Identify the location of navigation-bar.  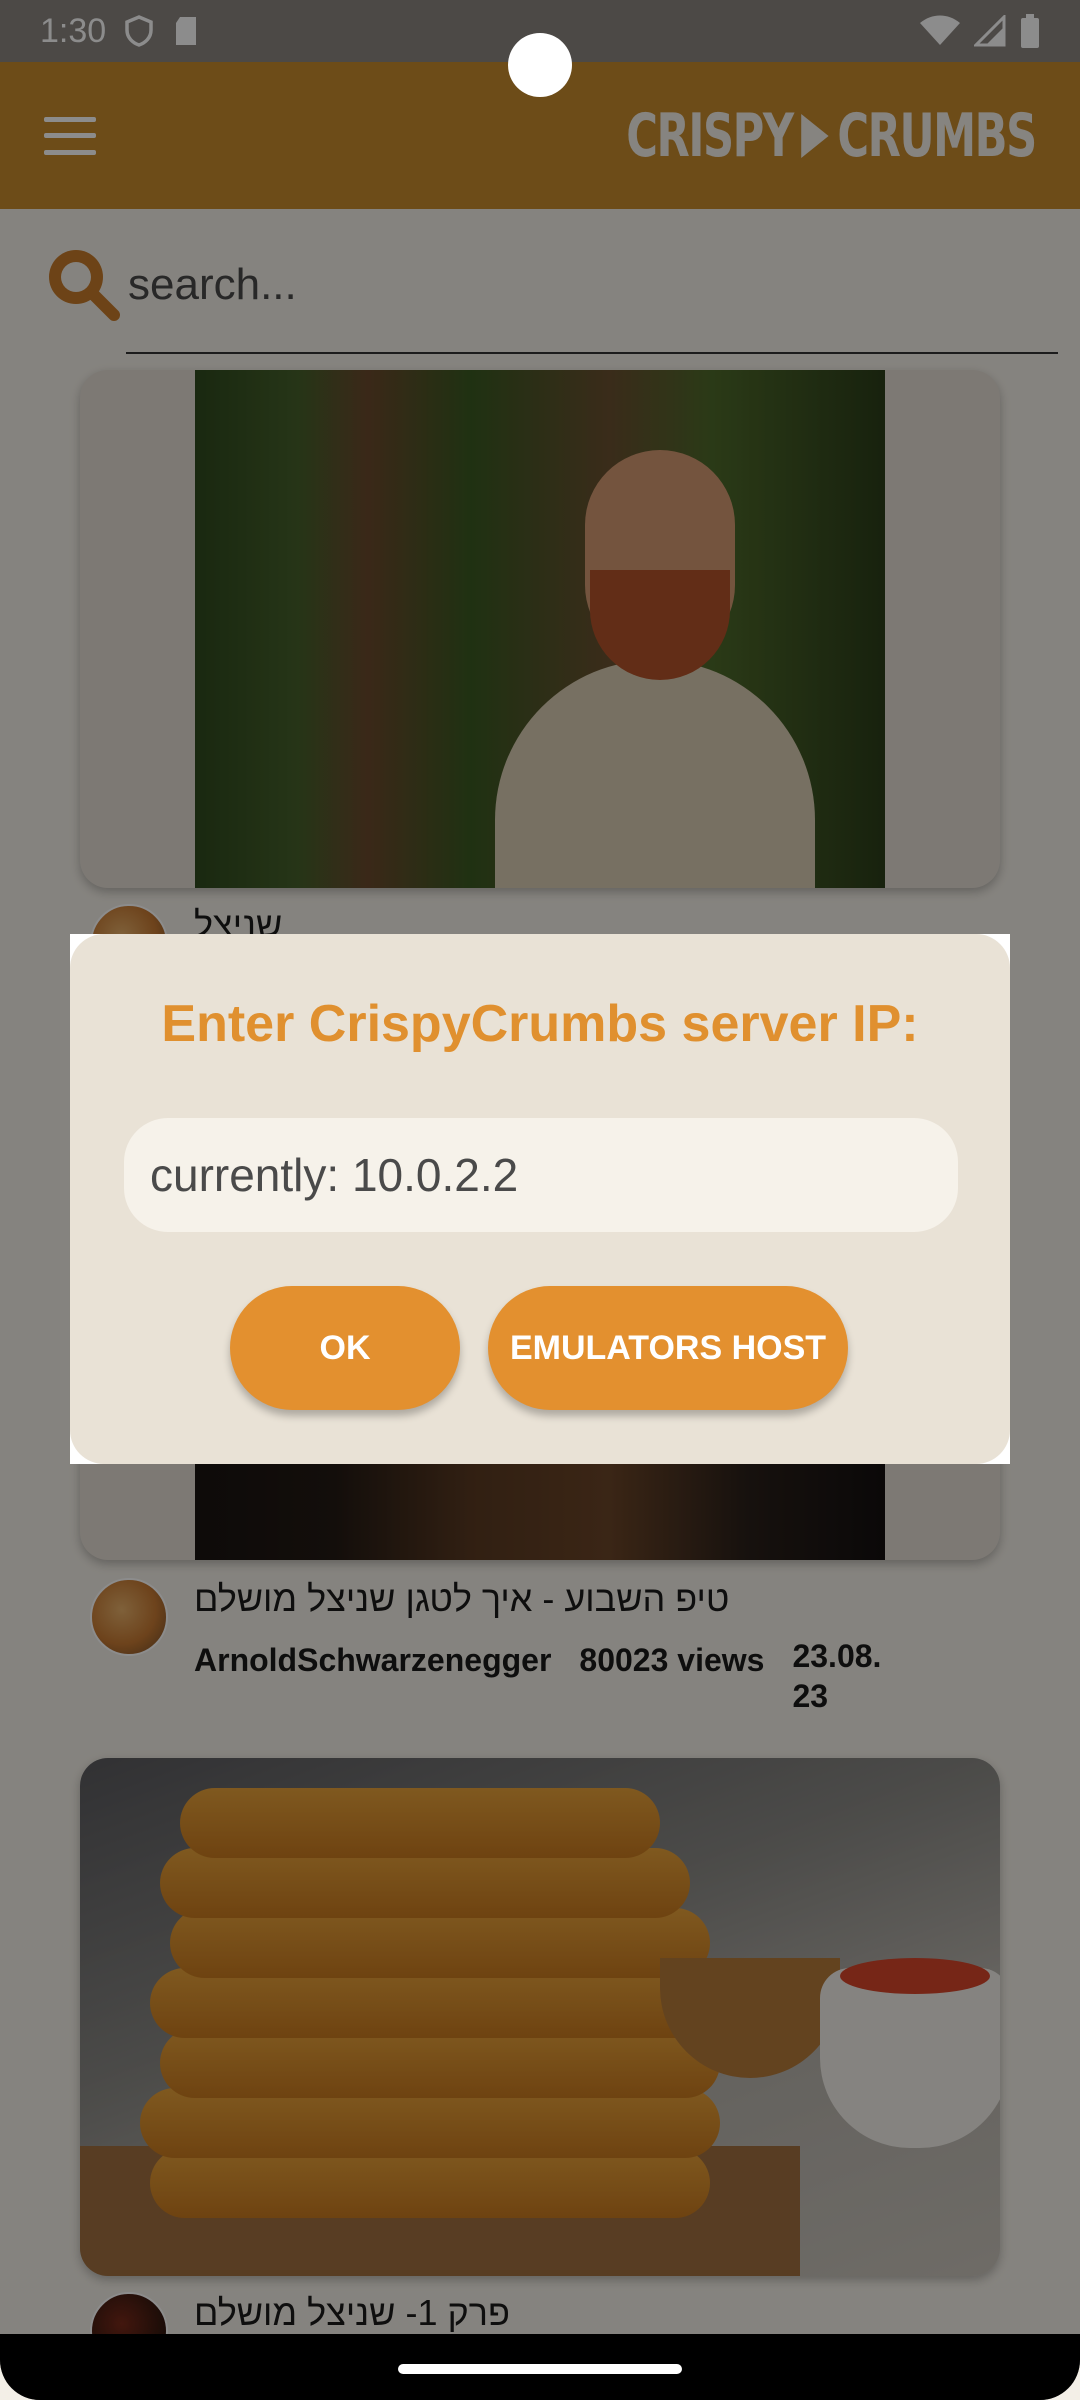
(540, 2367).